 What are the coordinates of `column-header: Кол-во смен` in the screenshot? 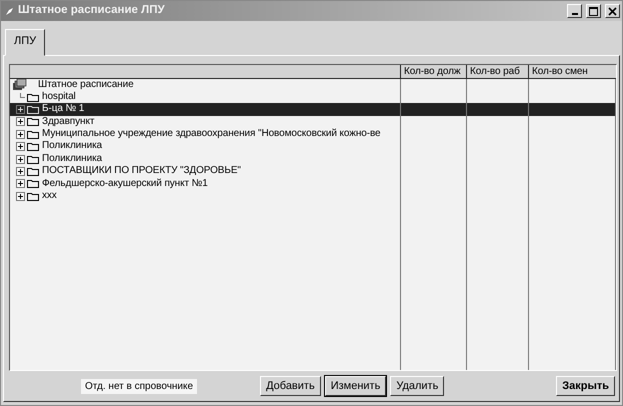 It's located at (572, 71).